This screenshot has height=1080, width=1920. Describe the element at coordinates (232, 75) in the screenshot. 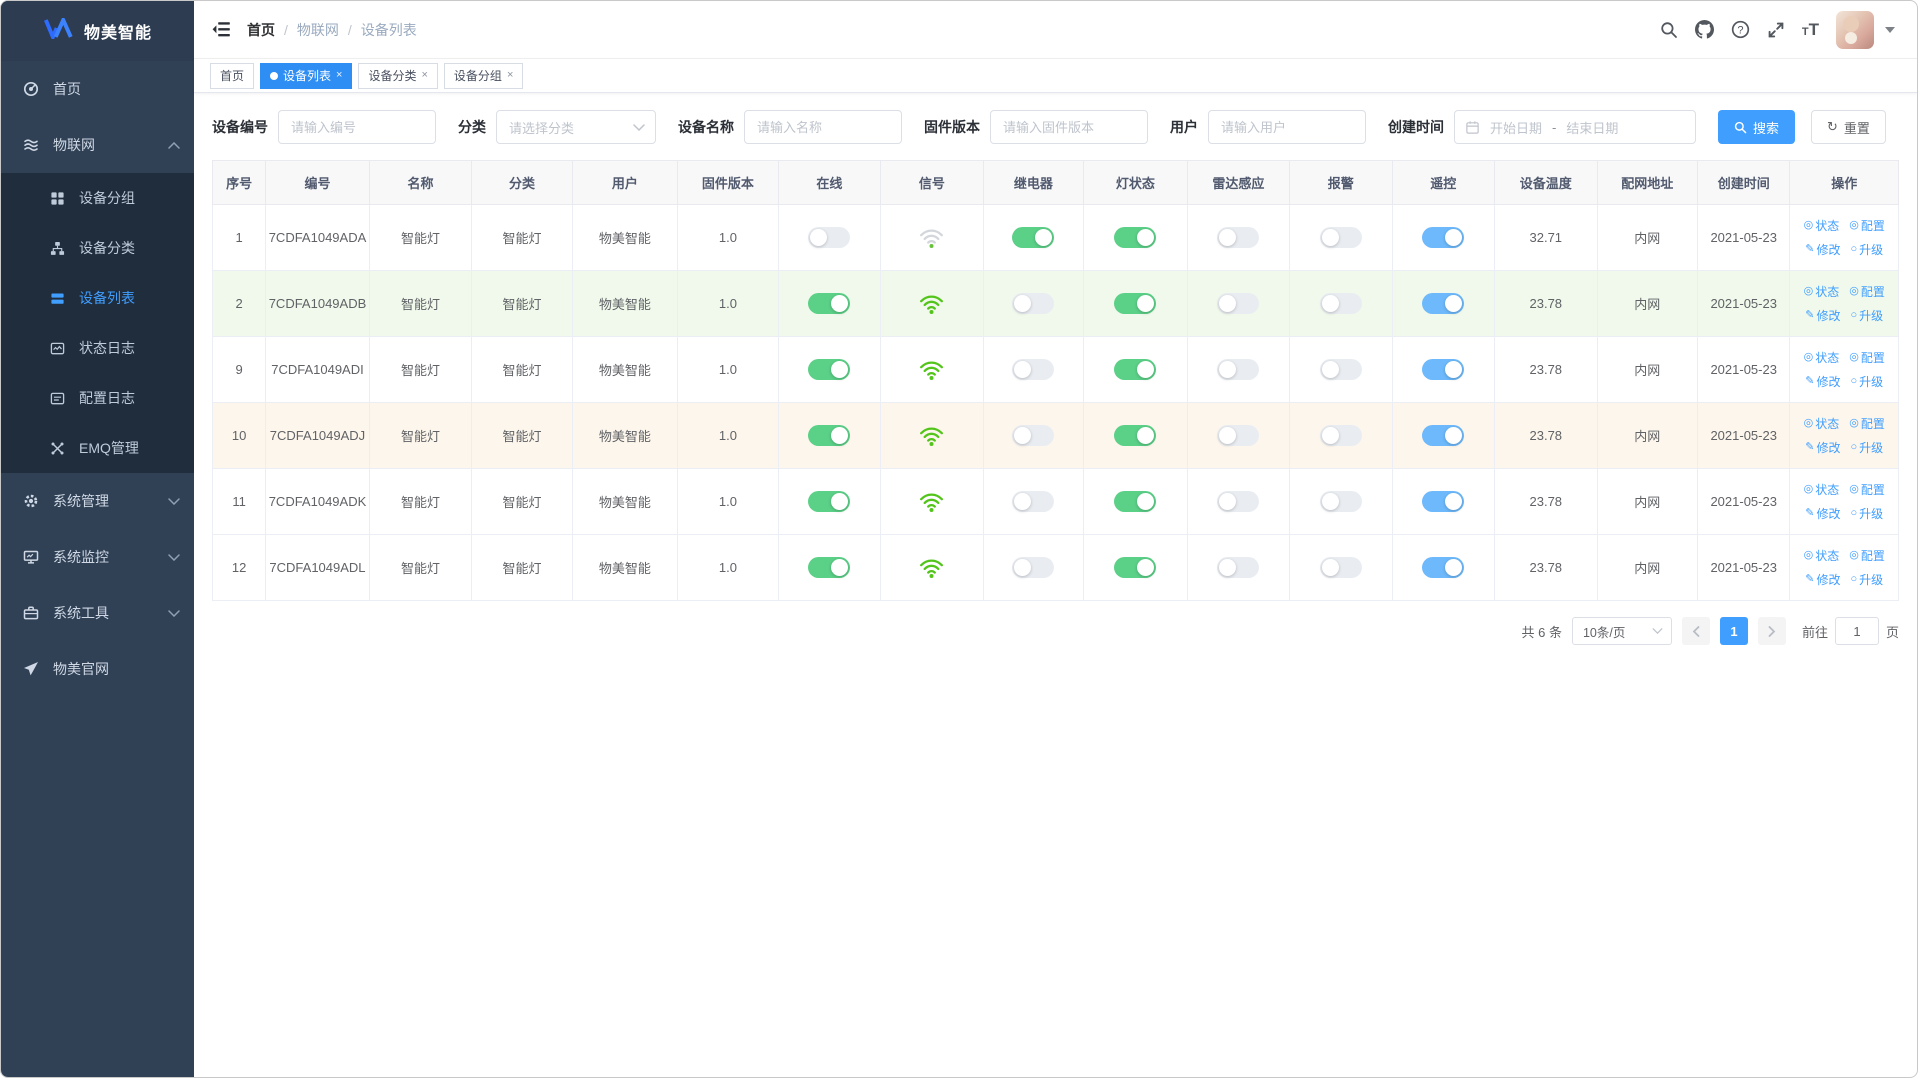

I see `tab-home: 首页` at that location.